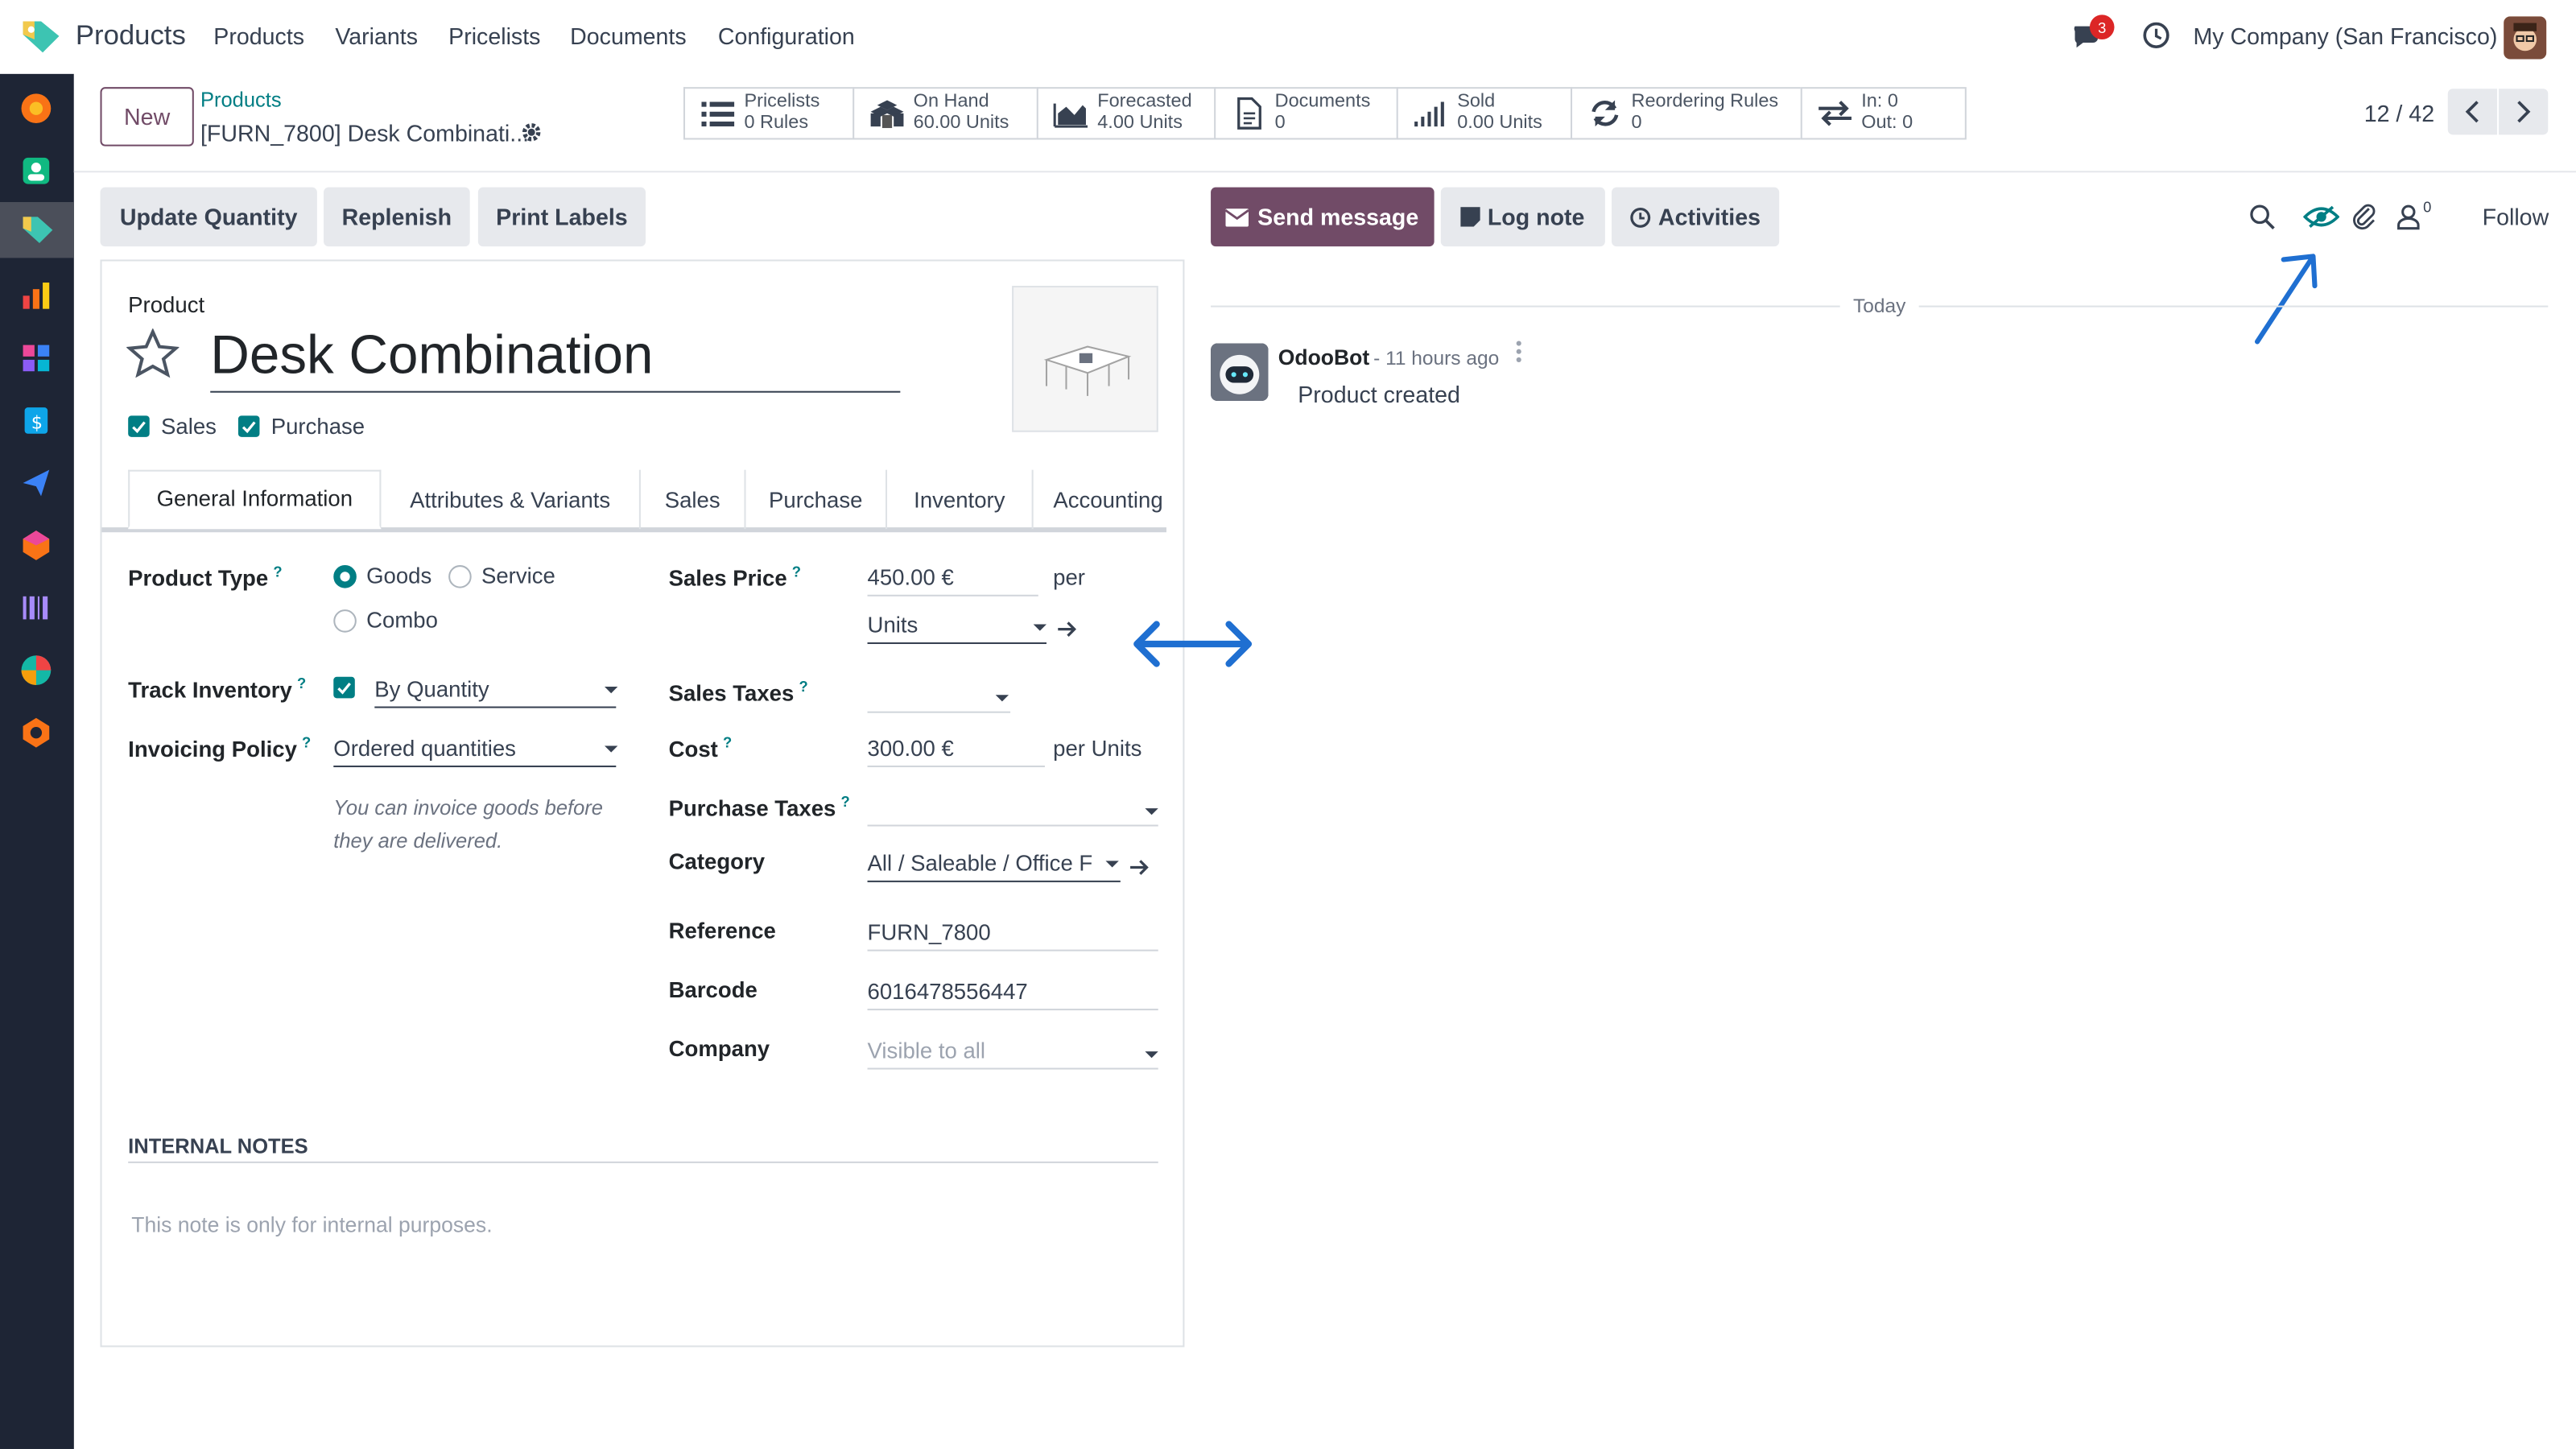 Image resolution: width=2576 pixels, height=1449 pixels. Describe the element at coordinates (36, 171) in the screenshot. I see `contacts-app-icon` at that location.